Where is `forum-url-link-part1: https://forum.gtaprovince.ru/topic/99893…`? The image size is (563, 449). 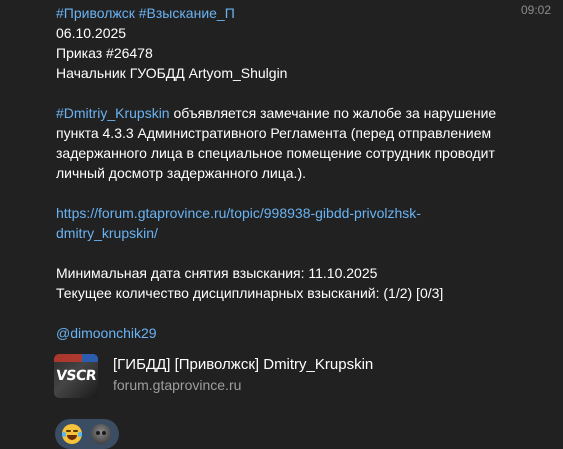
forum-url-link-part1: https://forum.gtaprovince.ru/topic/99893… is located at coordinates (238, 213).